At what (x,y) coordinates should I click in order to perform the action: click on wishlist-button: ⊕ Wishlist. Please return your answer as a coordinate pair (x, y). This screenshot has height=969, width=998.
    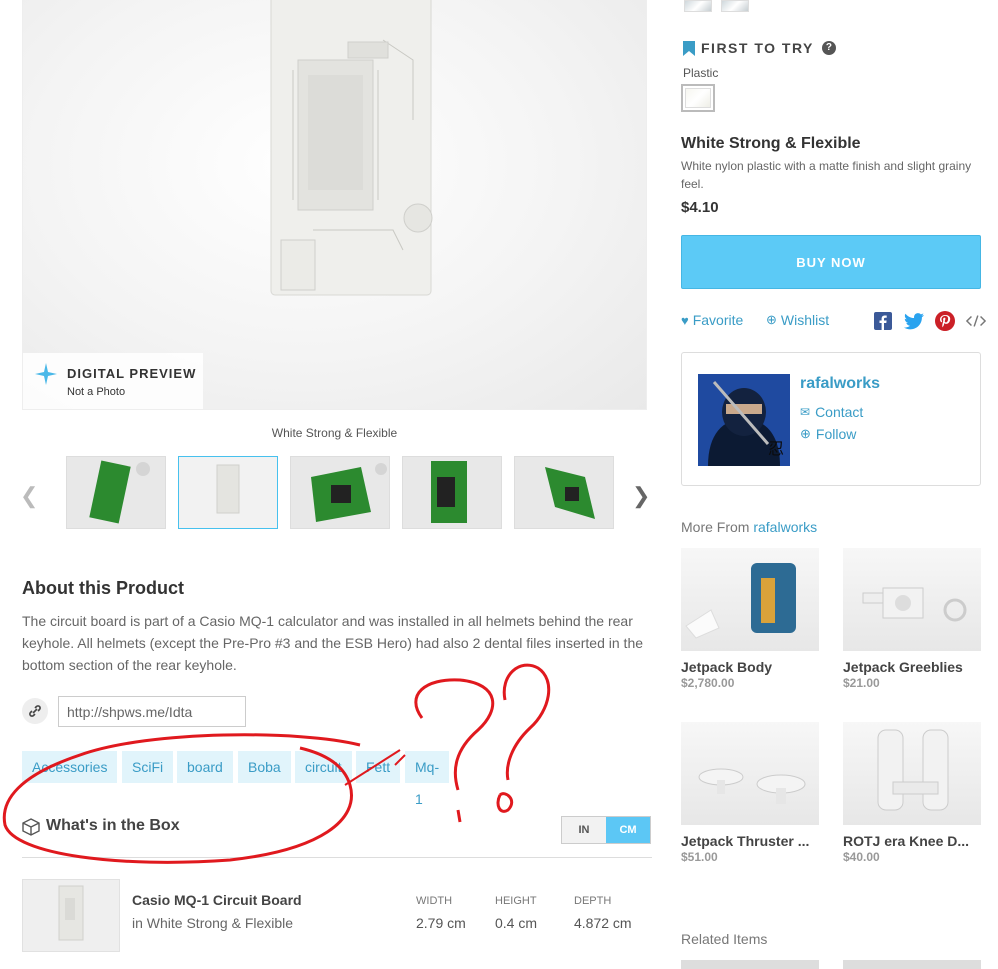
    Looking at the image, I should click on (797, 320).